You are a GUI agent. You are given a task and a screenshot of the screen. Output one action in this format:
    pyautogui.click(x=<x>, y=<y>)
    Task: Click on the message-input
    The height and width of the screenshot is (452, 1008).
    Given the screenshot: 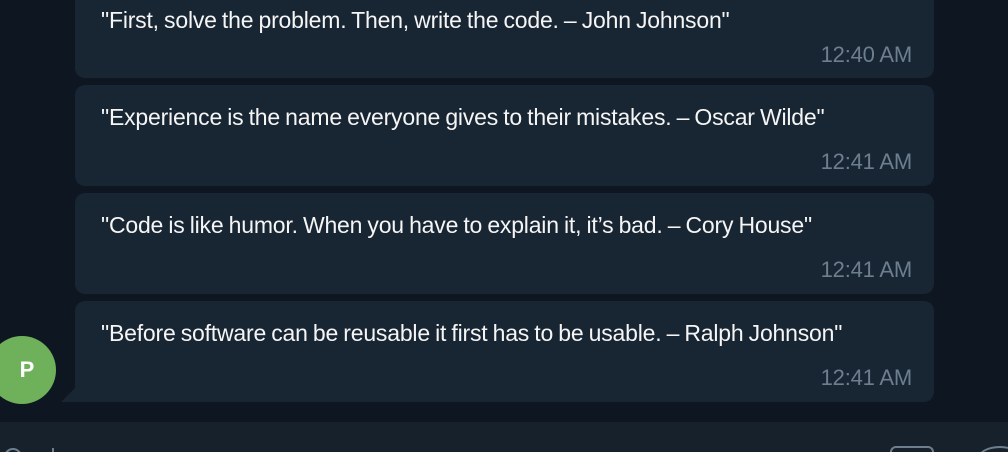 What is the action you would take?
    pyautogui.click(x=56, y=450)
    